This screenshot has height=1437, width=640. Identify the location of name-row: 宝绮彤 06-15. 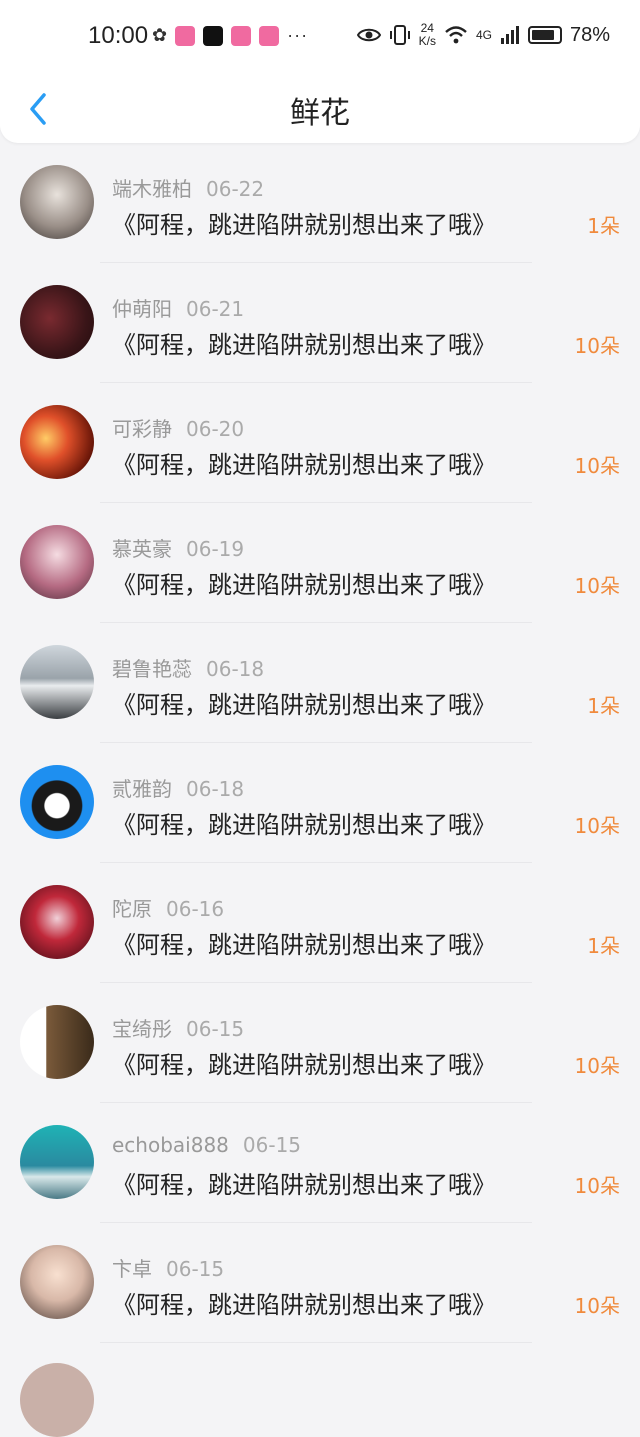
(178, 1027).